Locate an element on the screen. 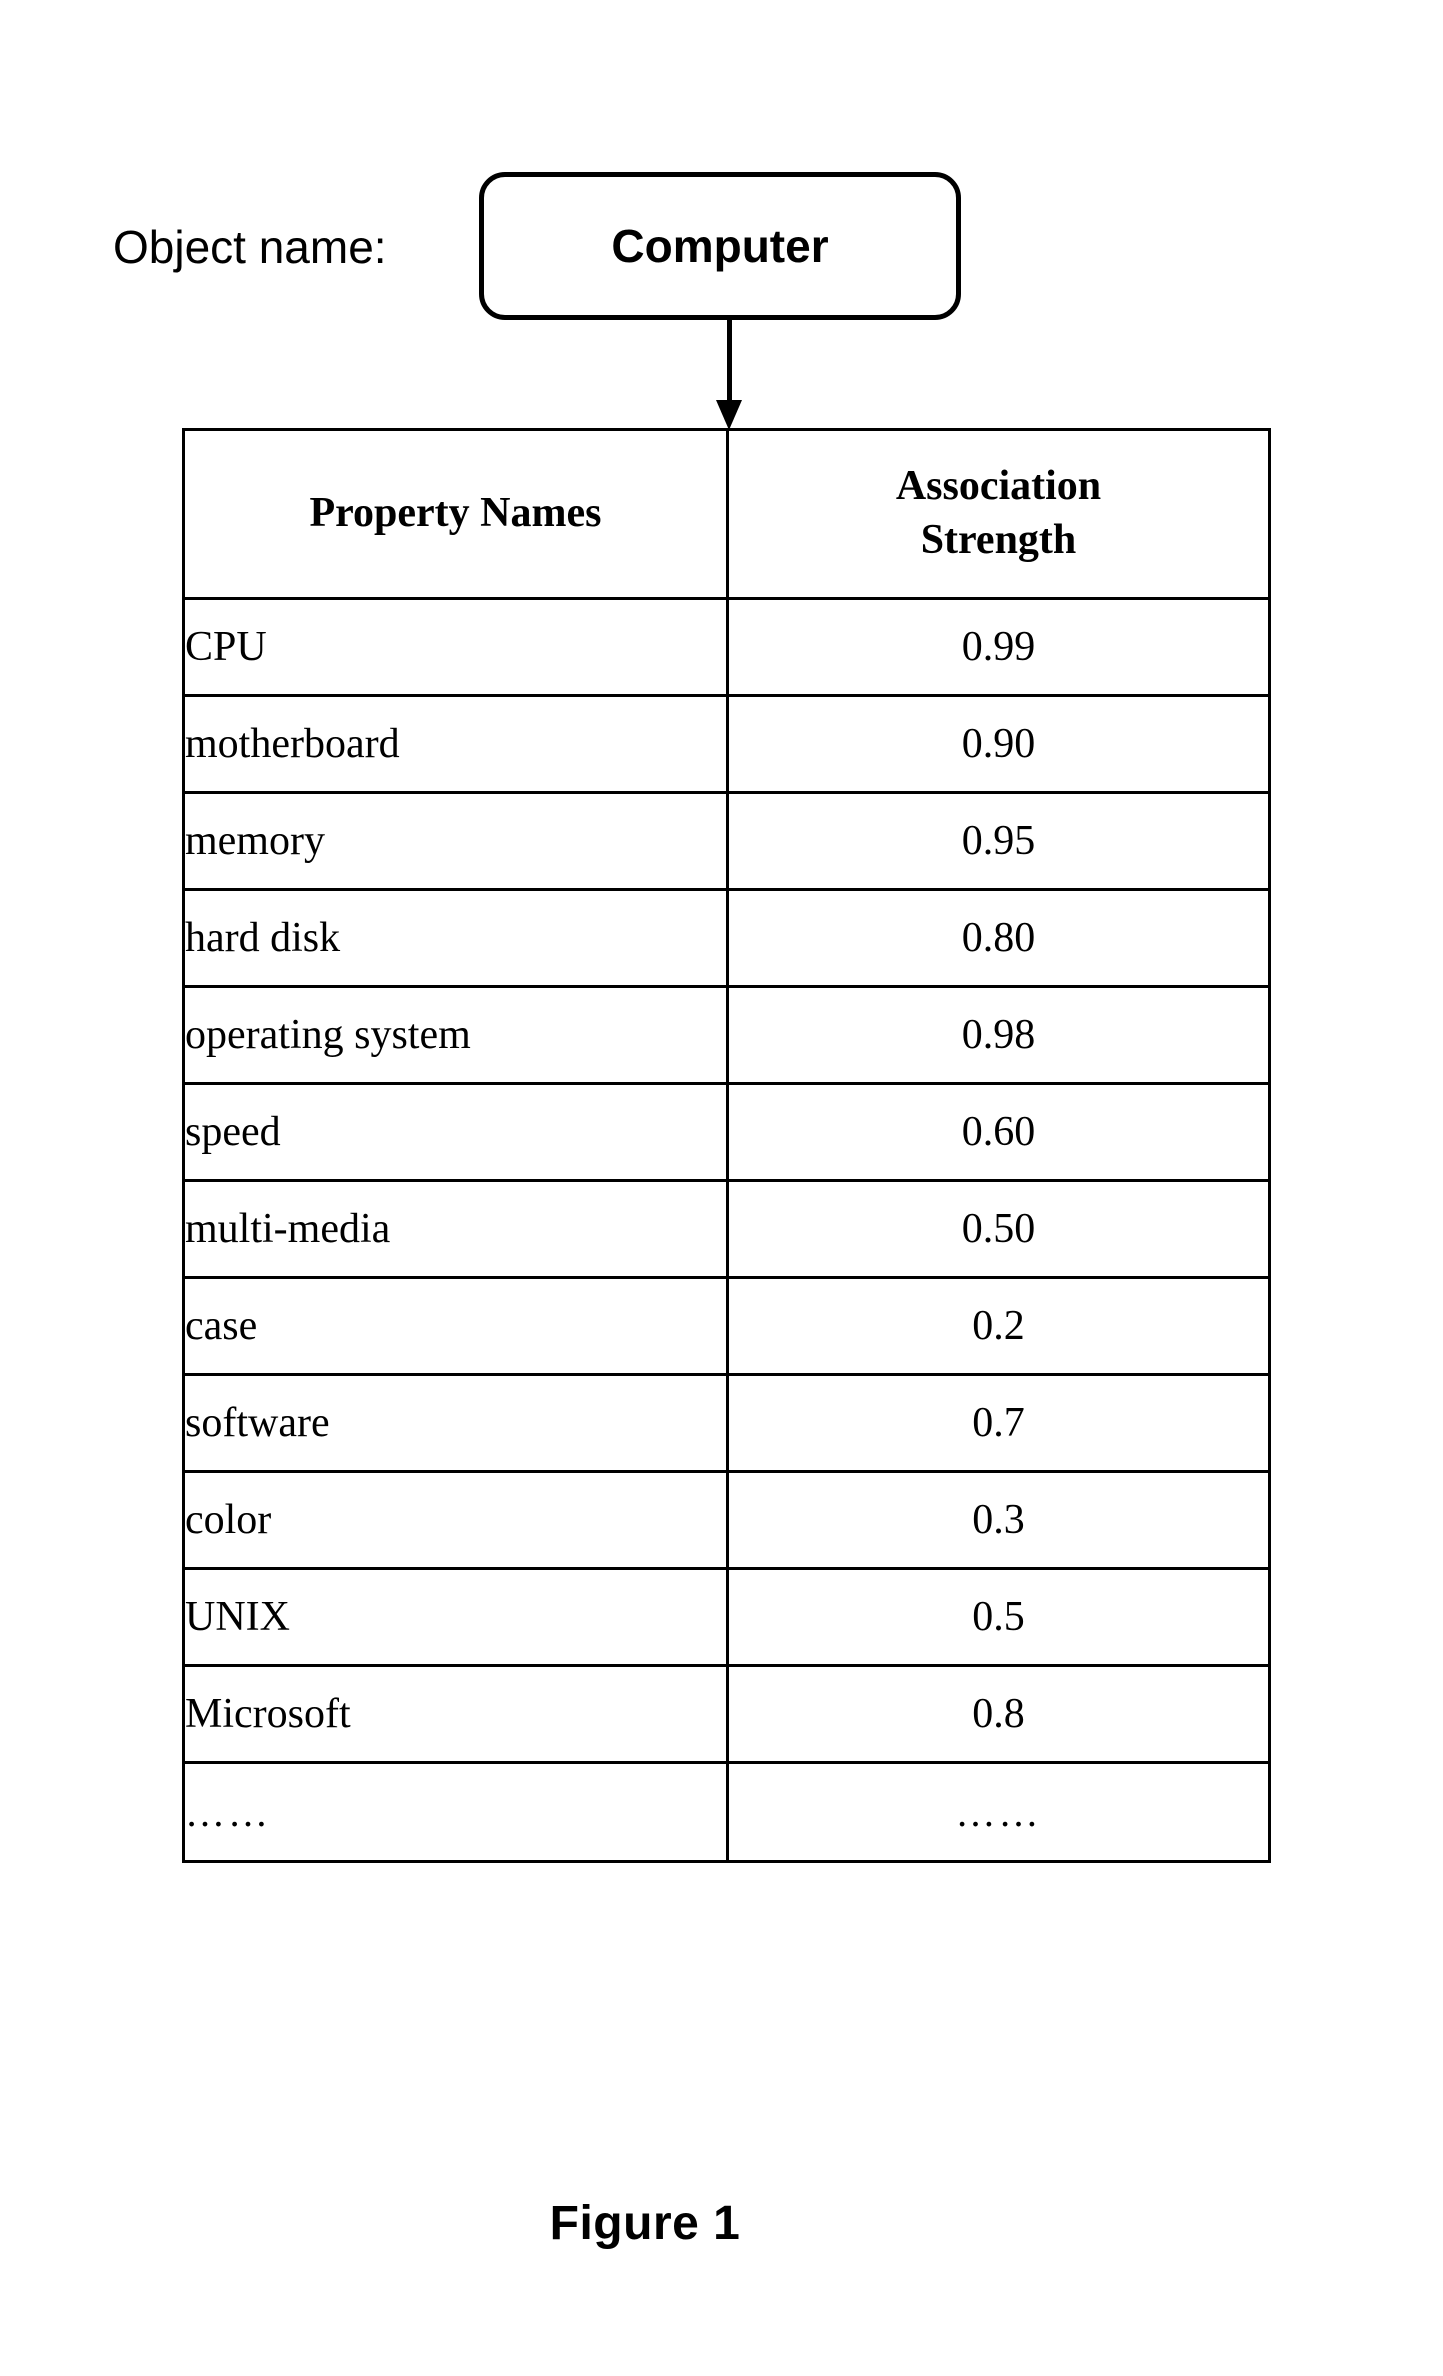  table-row: motherboard 0.90 is located at coordinates (726, 744).